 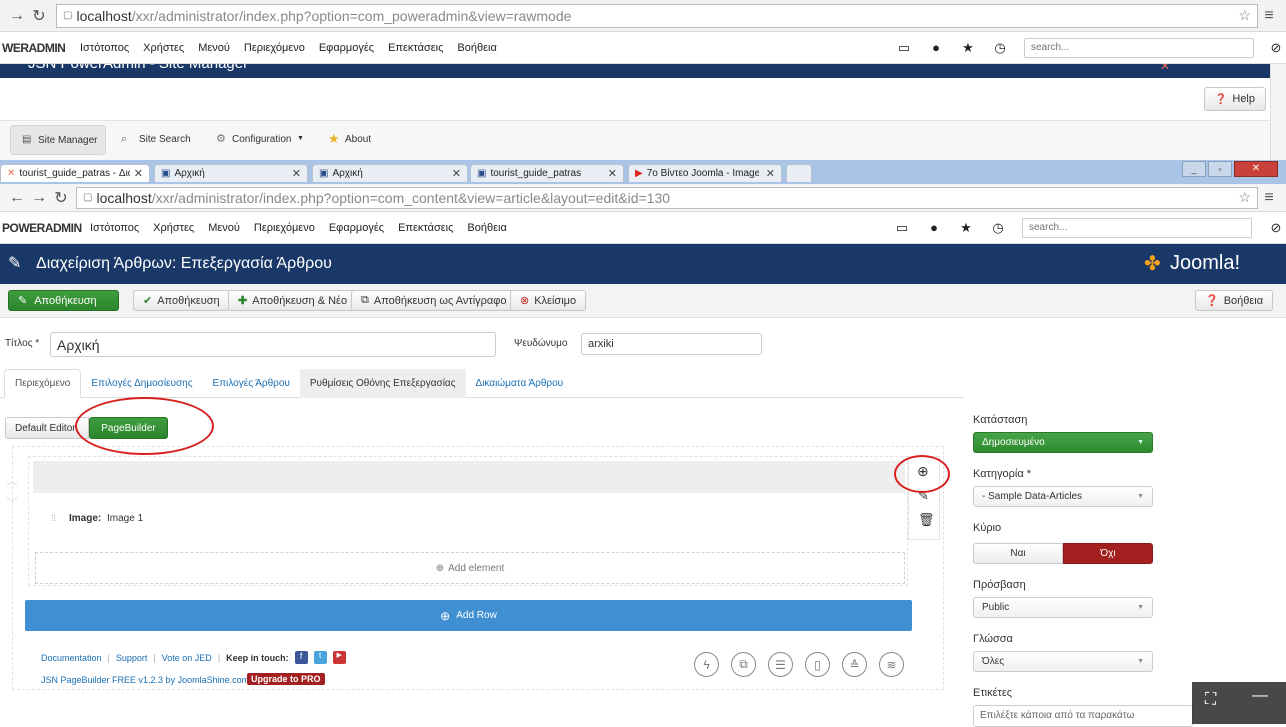 I want to click on tab-editor-screen: Ρυθμίσεις Οθόνης Επεξεργασίας, so click(x=382, y=383).